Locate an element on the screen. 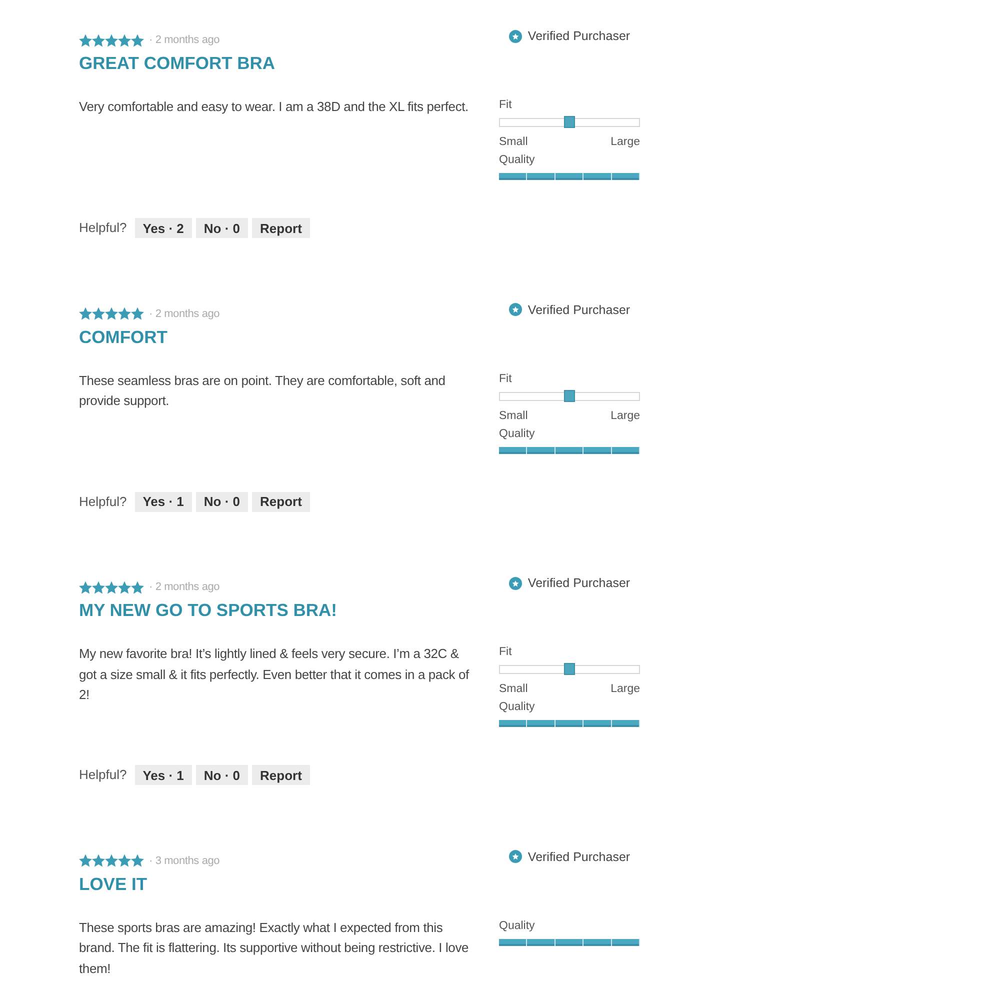 Image resolution: width=1000 pixels, height=1000 pixels. review-text: My new favorite bra! It’s lightly lined & feels very secure. I’m a 32C & got a size small & it fits perfectly. Even better that it comes in a pack of 2! is located at coordinates (274, 674).